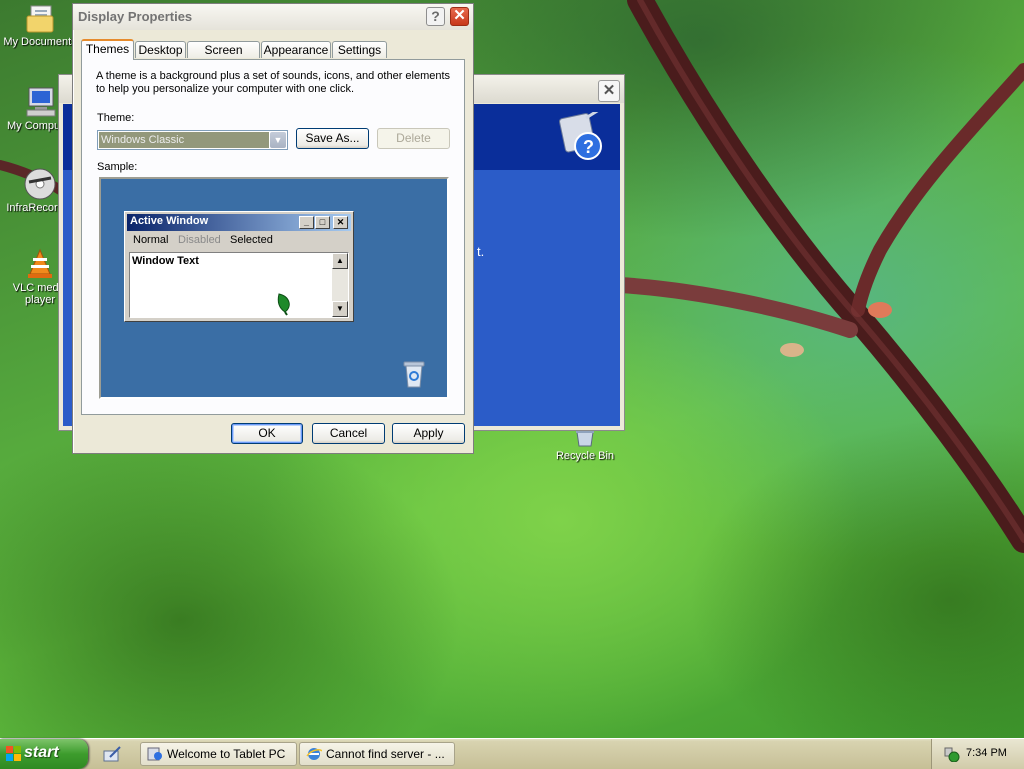 The height and width of the screenshot is (769, 1024). What do you see at coordinates (223, 57) in the screenshot?
I see `tab-screen-saver: Screen Saver` at bounding box center [223, 57].